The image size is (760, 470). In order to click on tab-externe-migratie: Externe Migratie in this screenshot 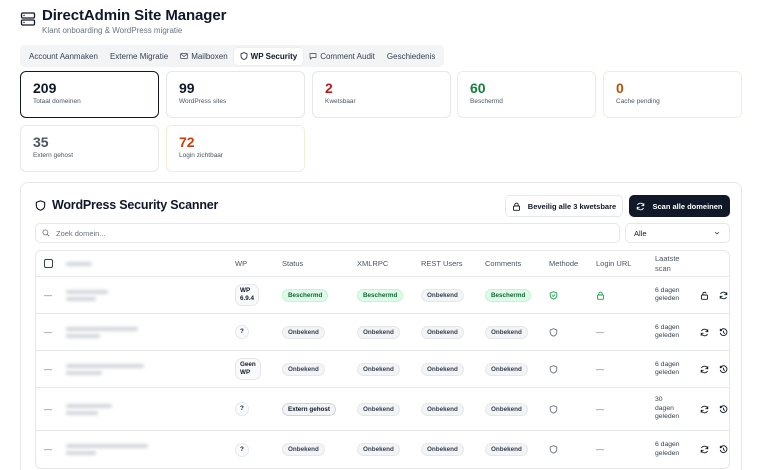, I will do `click(139, 56)`.